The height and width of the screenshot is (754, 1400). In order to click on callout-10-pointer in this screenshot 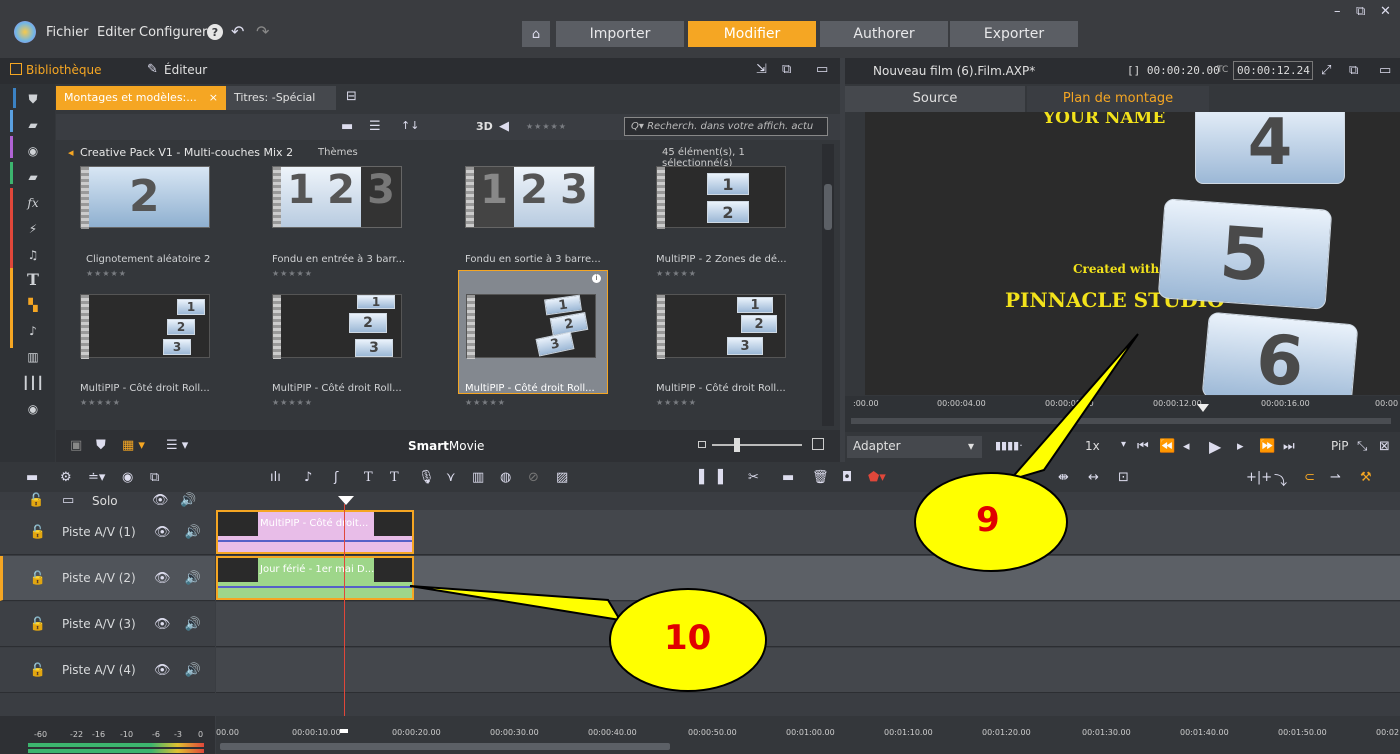, I will do `click(515, 603)`.